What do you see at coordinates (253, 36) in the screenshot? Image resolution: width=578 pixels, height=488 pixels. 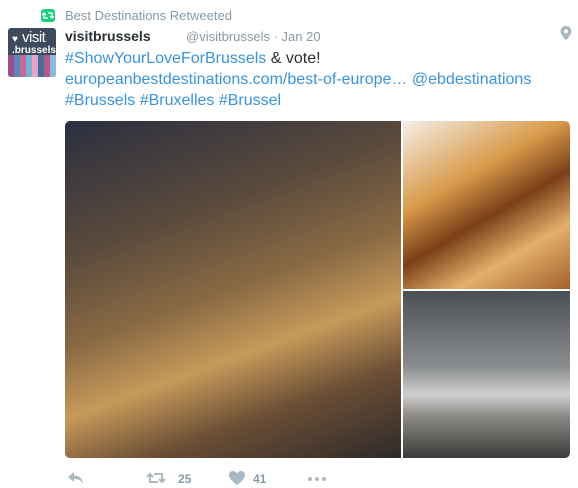 I see `author-handle-and-time: @visitbrussels · Jan 20` at bounding box center [253, 36].